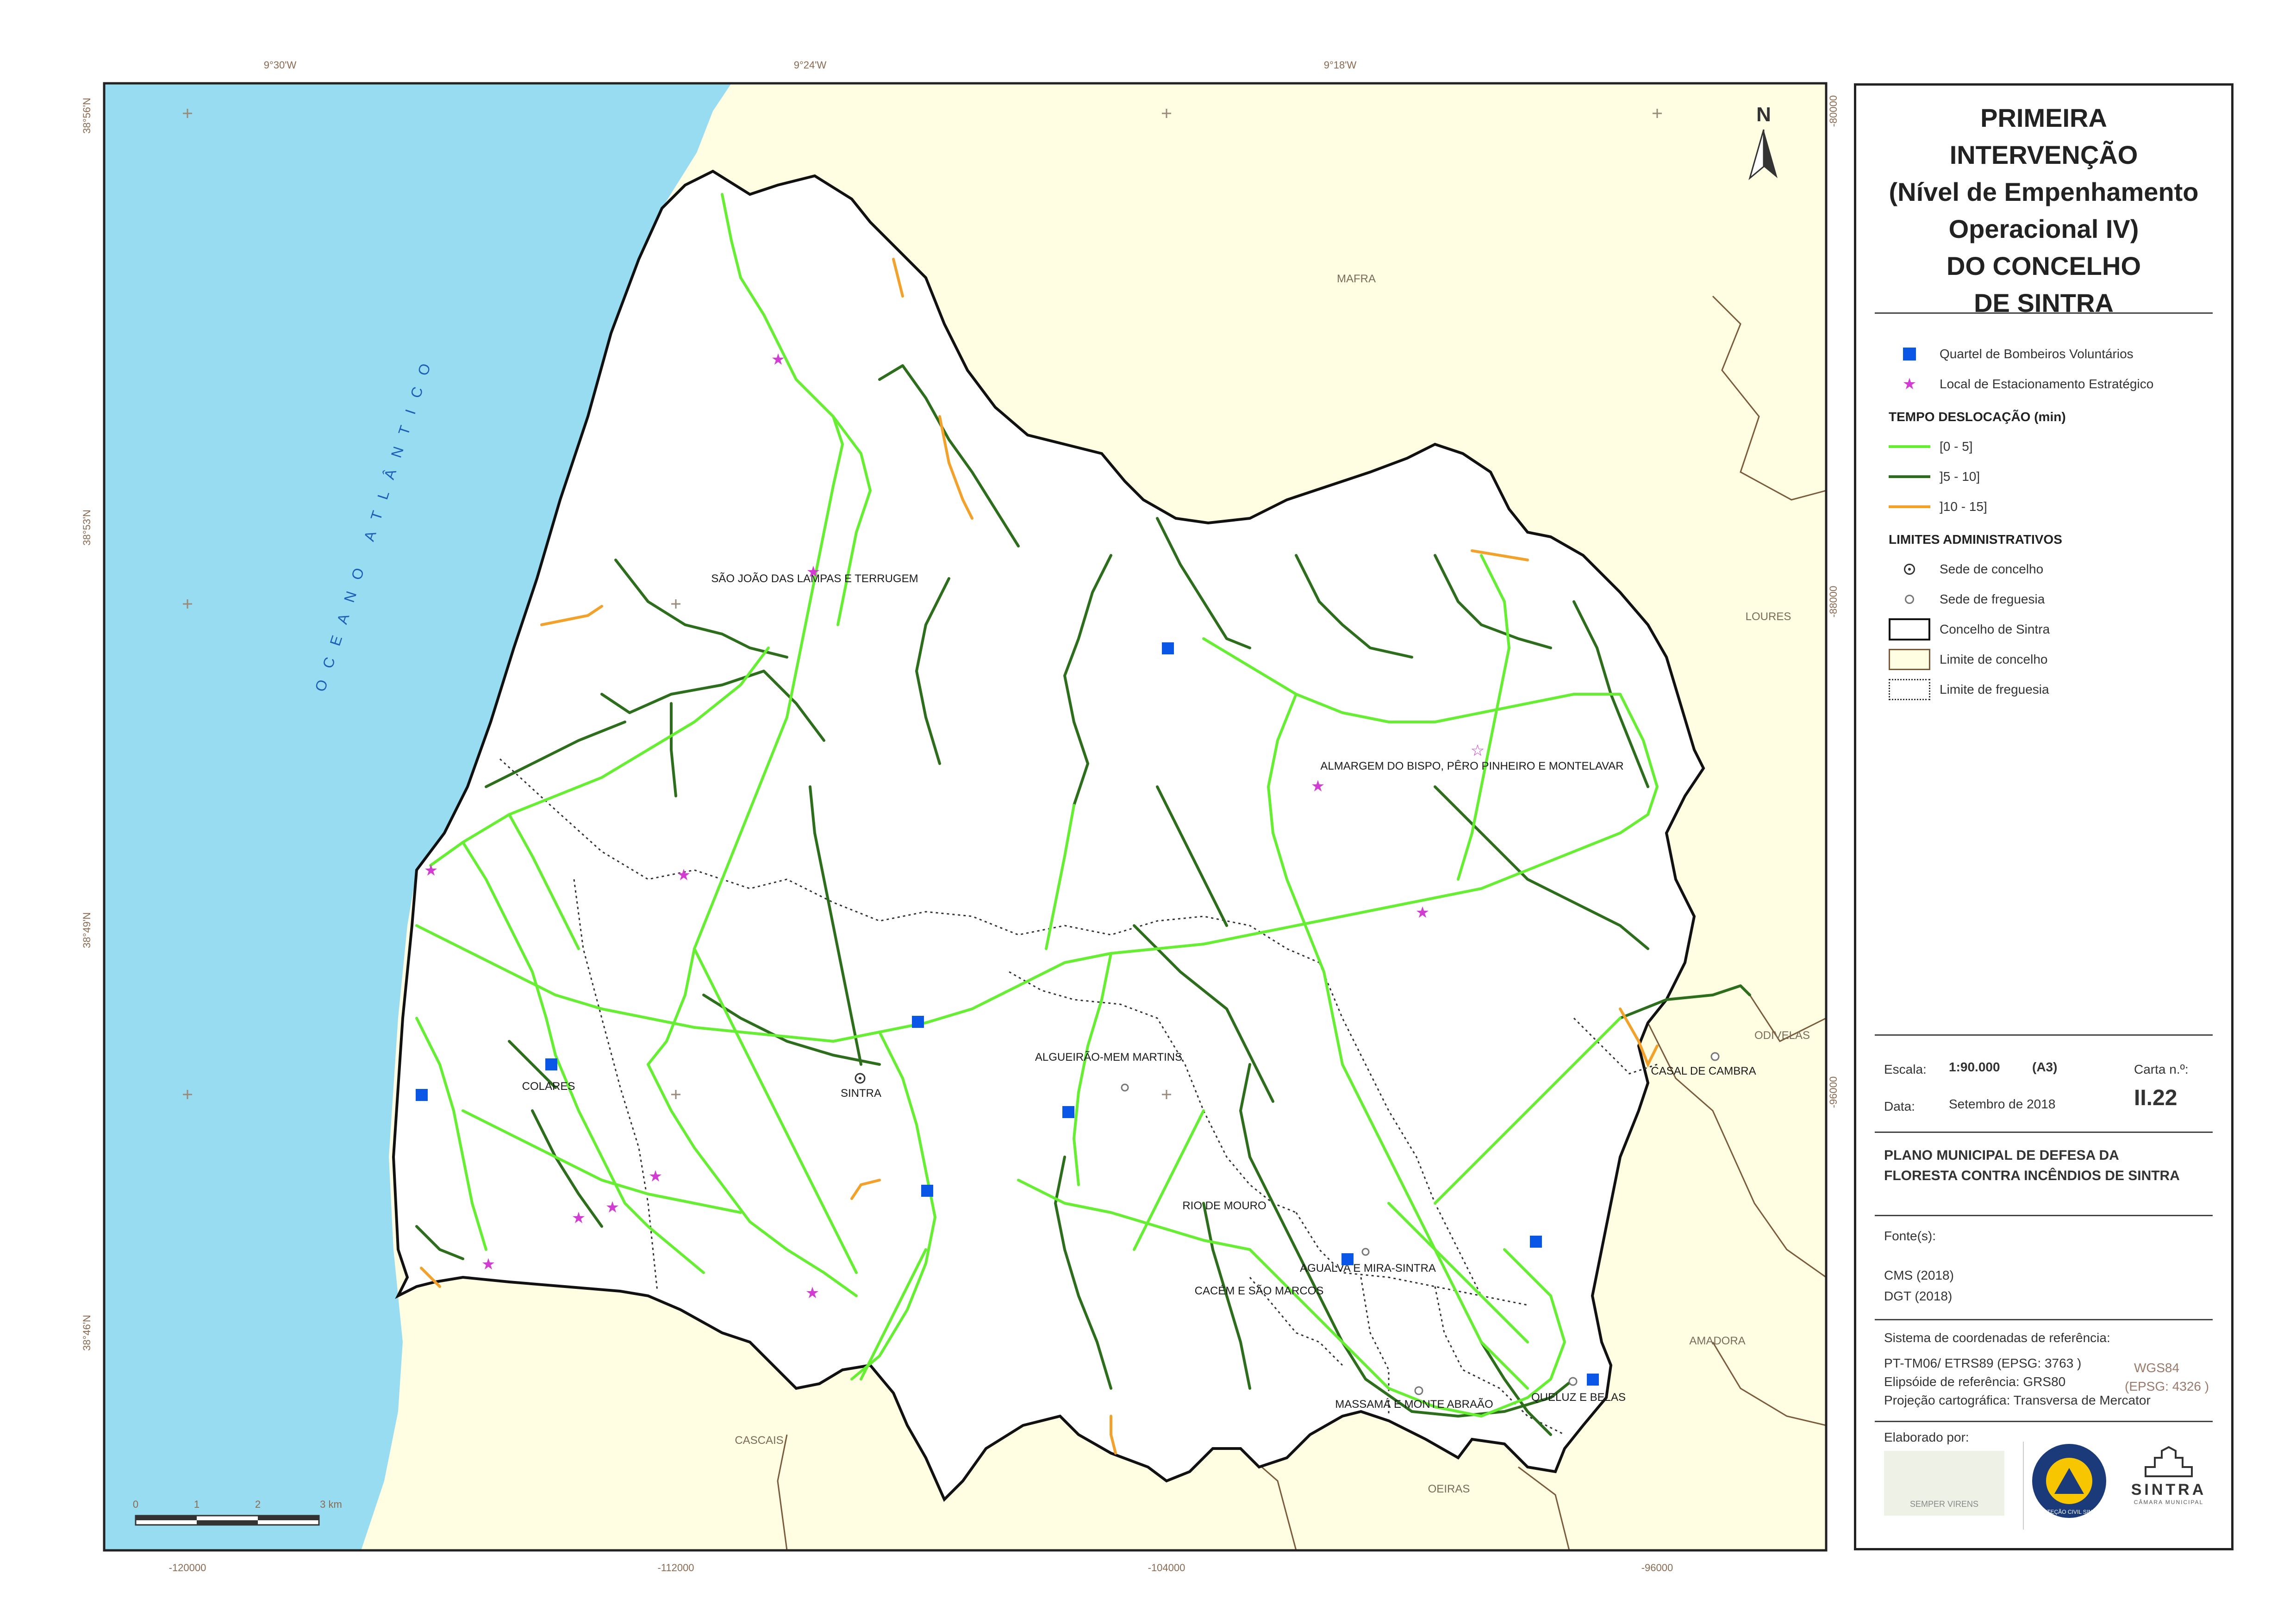  What do you see at coordinates (1578, 1397) in the screenshot?
I see `parish-label: QUELUZ E BELAS` at bounding box center [1578, 1397].